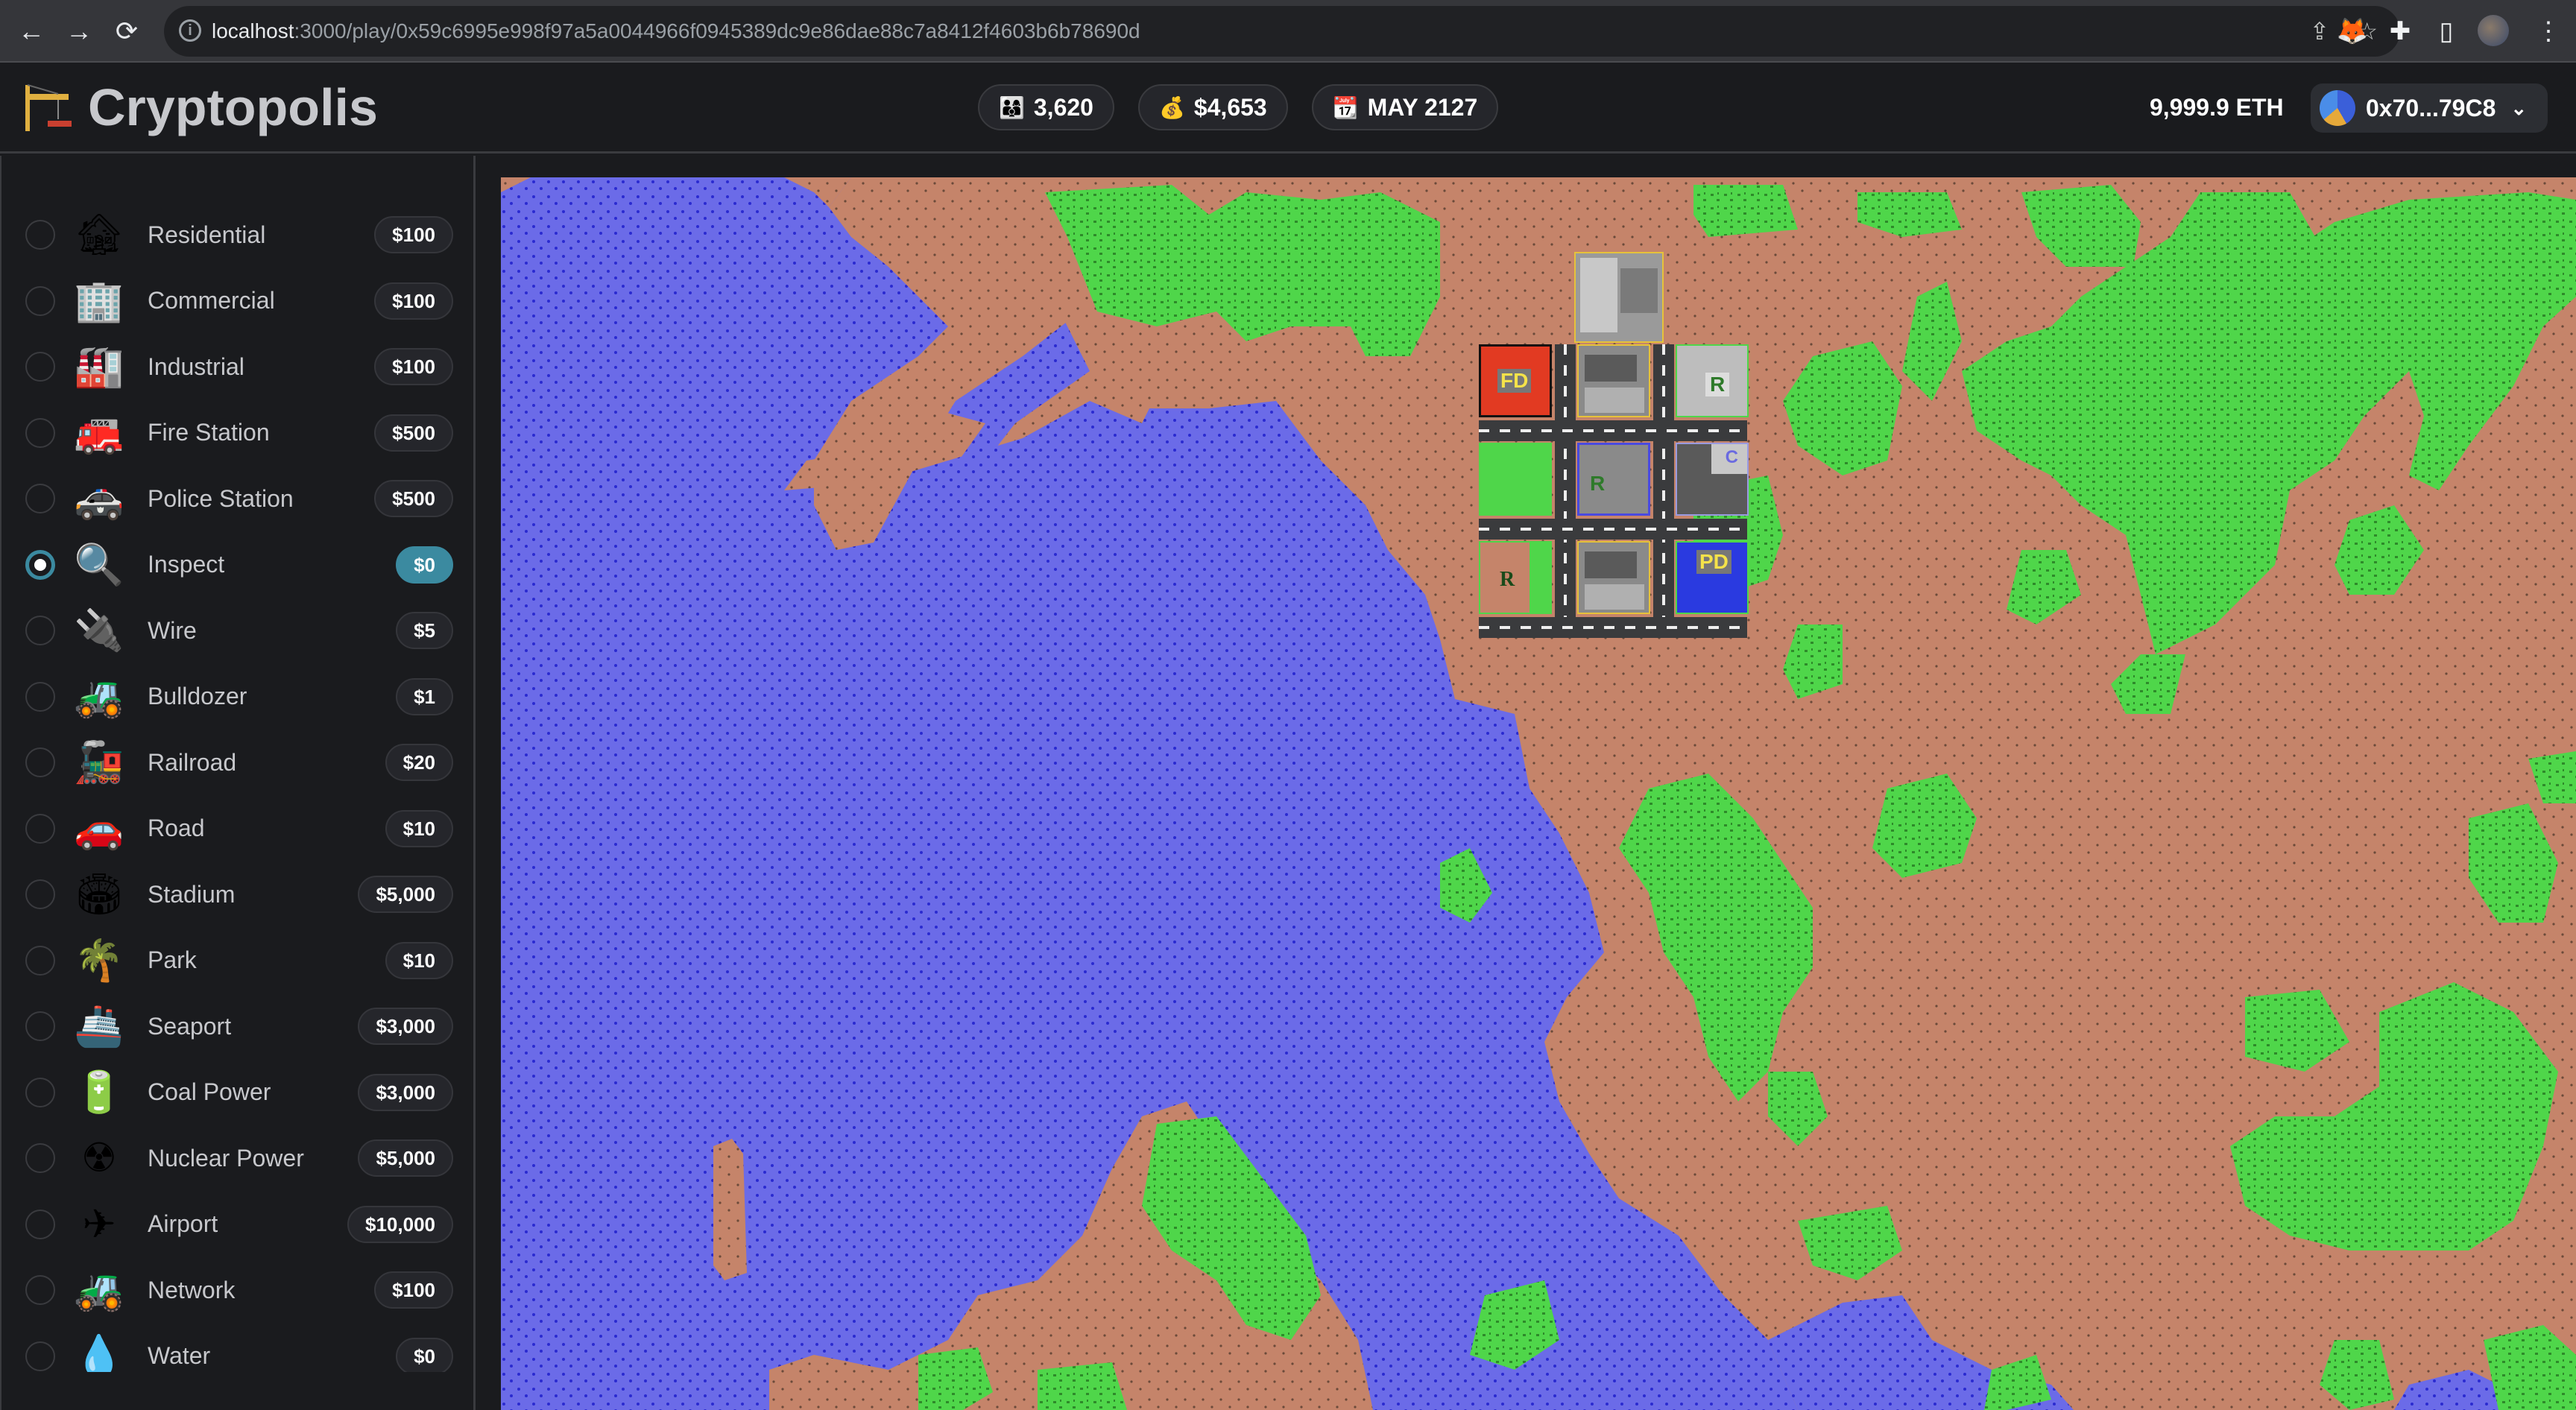 The image size is (2576, 1410). I want to click on residential-highrise: R, so click(1712, 380).